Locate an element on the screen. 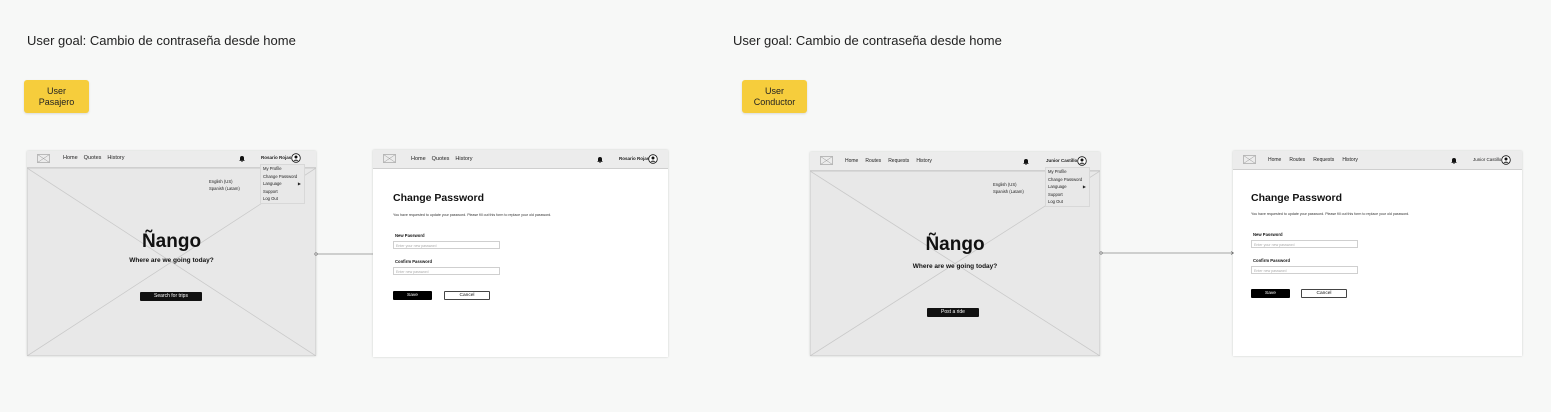 The height and width of the screenshot is (412, 1551). role-sticky-note: User Conductor is located at coordinates (774, 96).